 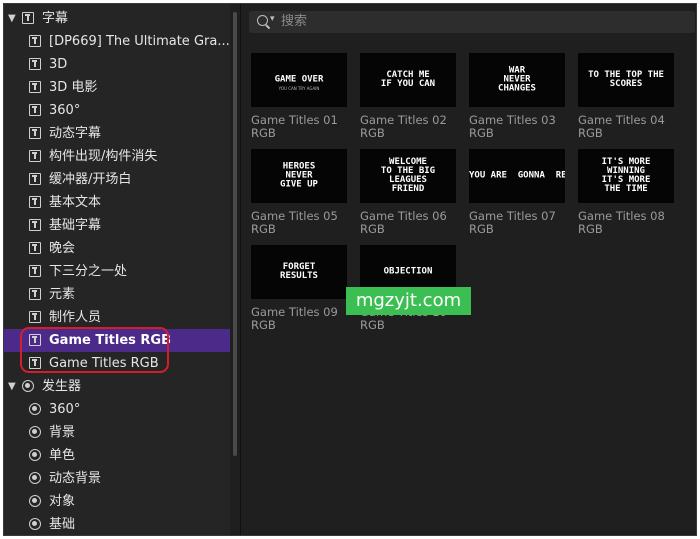 What do you see at coordinates (117, 133) in the screenshot?
I see `sidebar-item: 动态字幕` at bounding box center [117, 133].